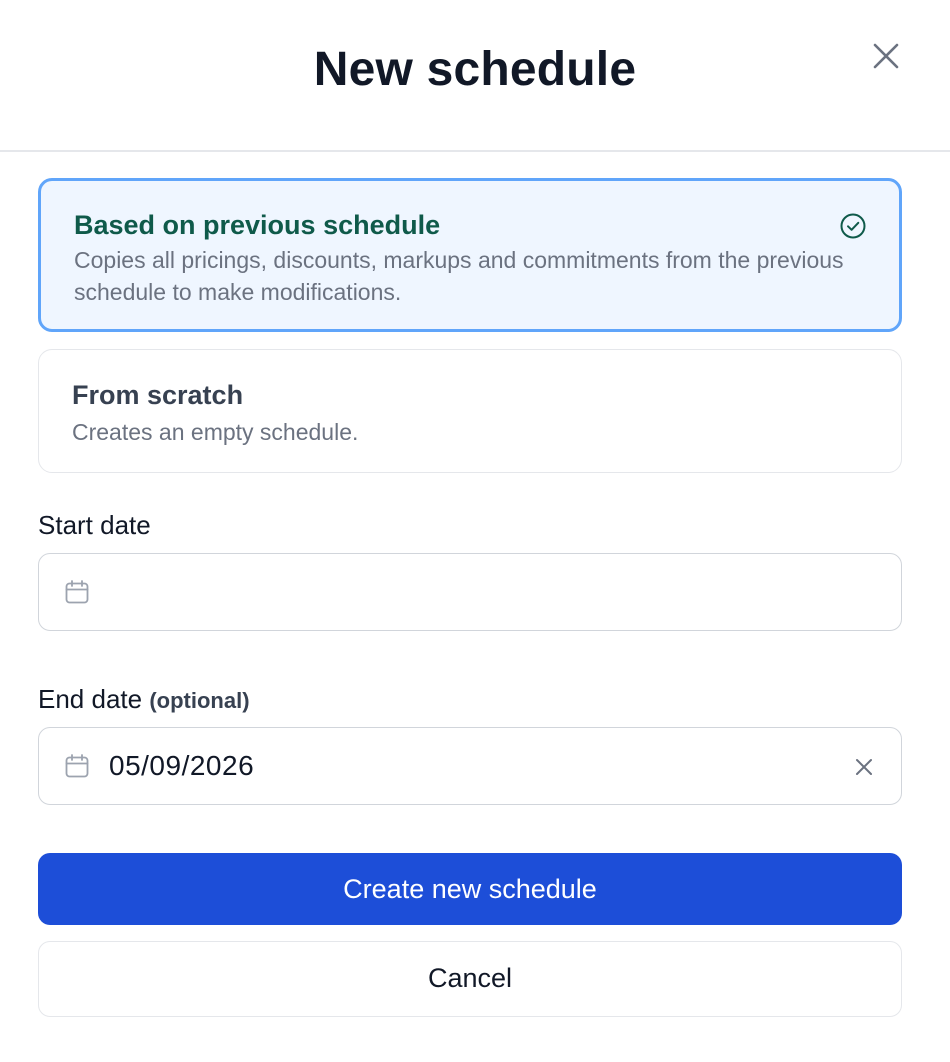 This screenshot has height=1062, width=950. Describe the element at coordinates (94, 525) in the screenshot. I see `start-date-label: Start date` at that location.